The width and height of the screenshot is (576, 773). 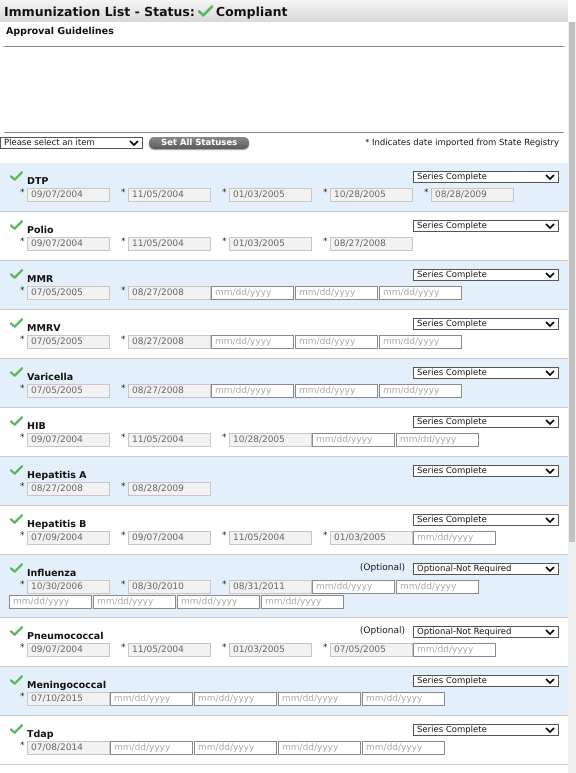 What do you see at coordinates (199, 143) in the screenshot?
I see `set-all-button: Set All Statuses` at bounding box center [199, 143].